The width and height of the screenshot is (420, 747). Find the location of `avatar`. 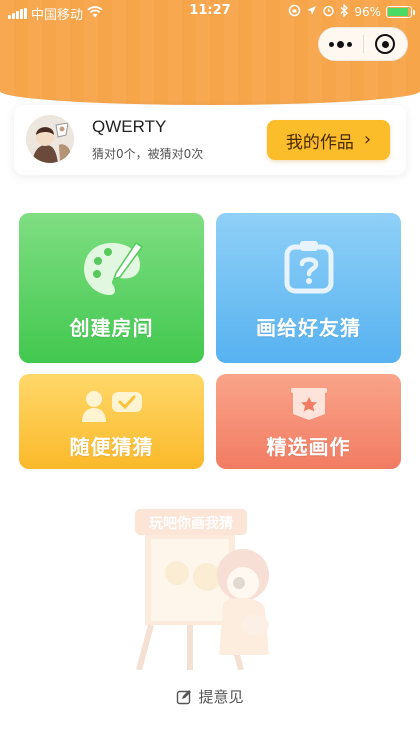

avatar is located at coordinates (50, 139).